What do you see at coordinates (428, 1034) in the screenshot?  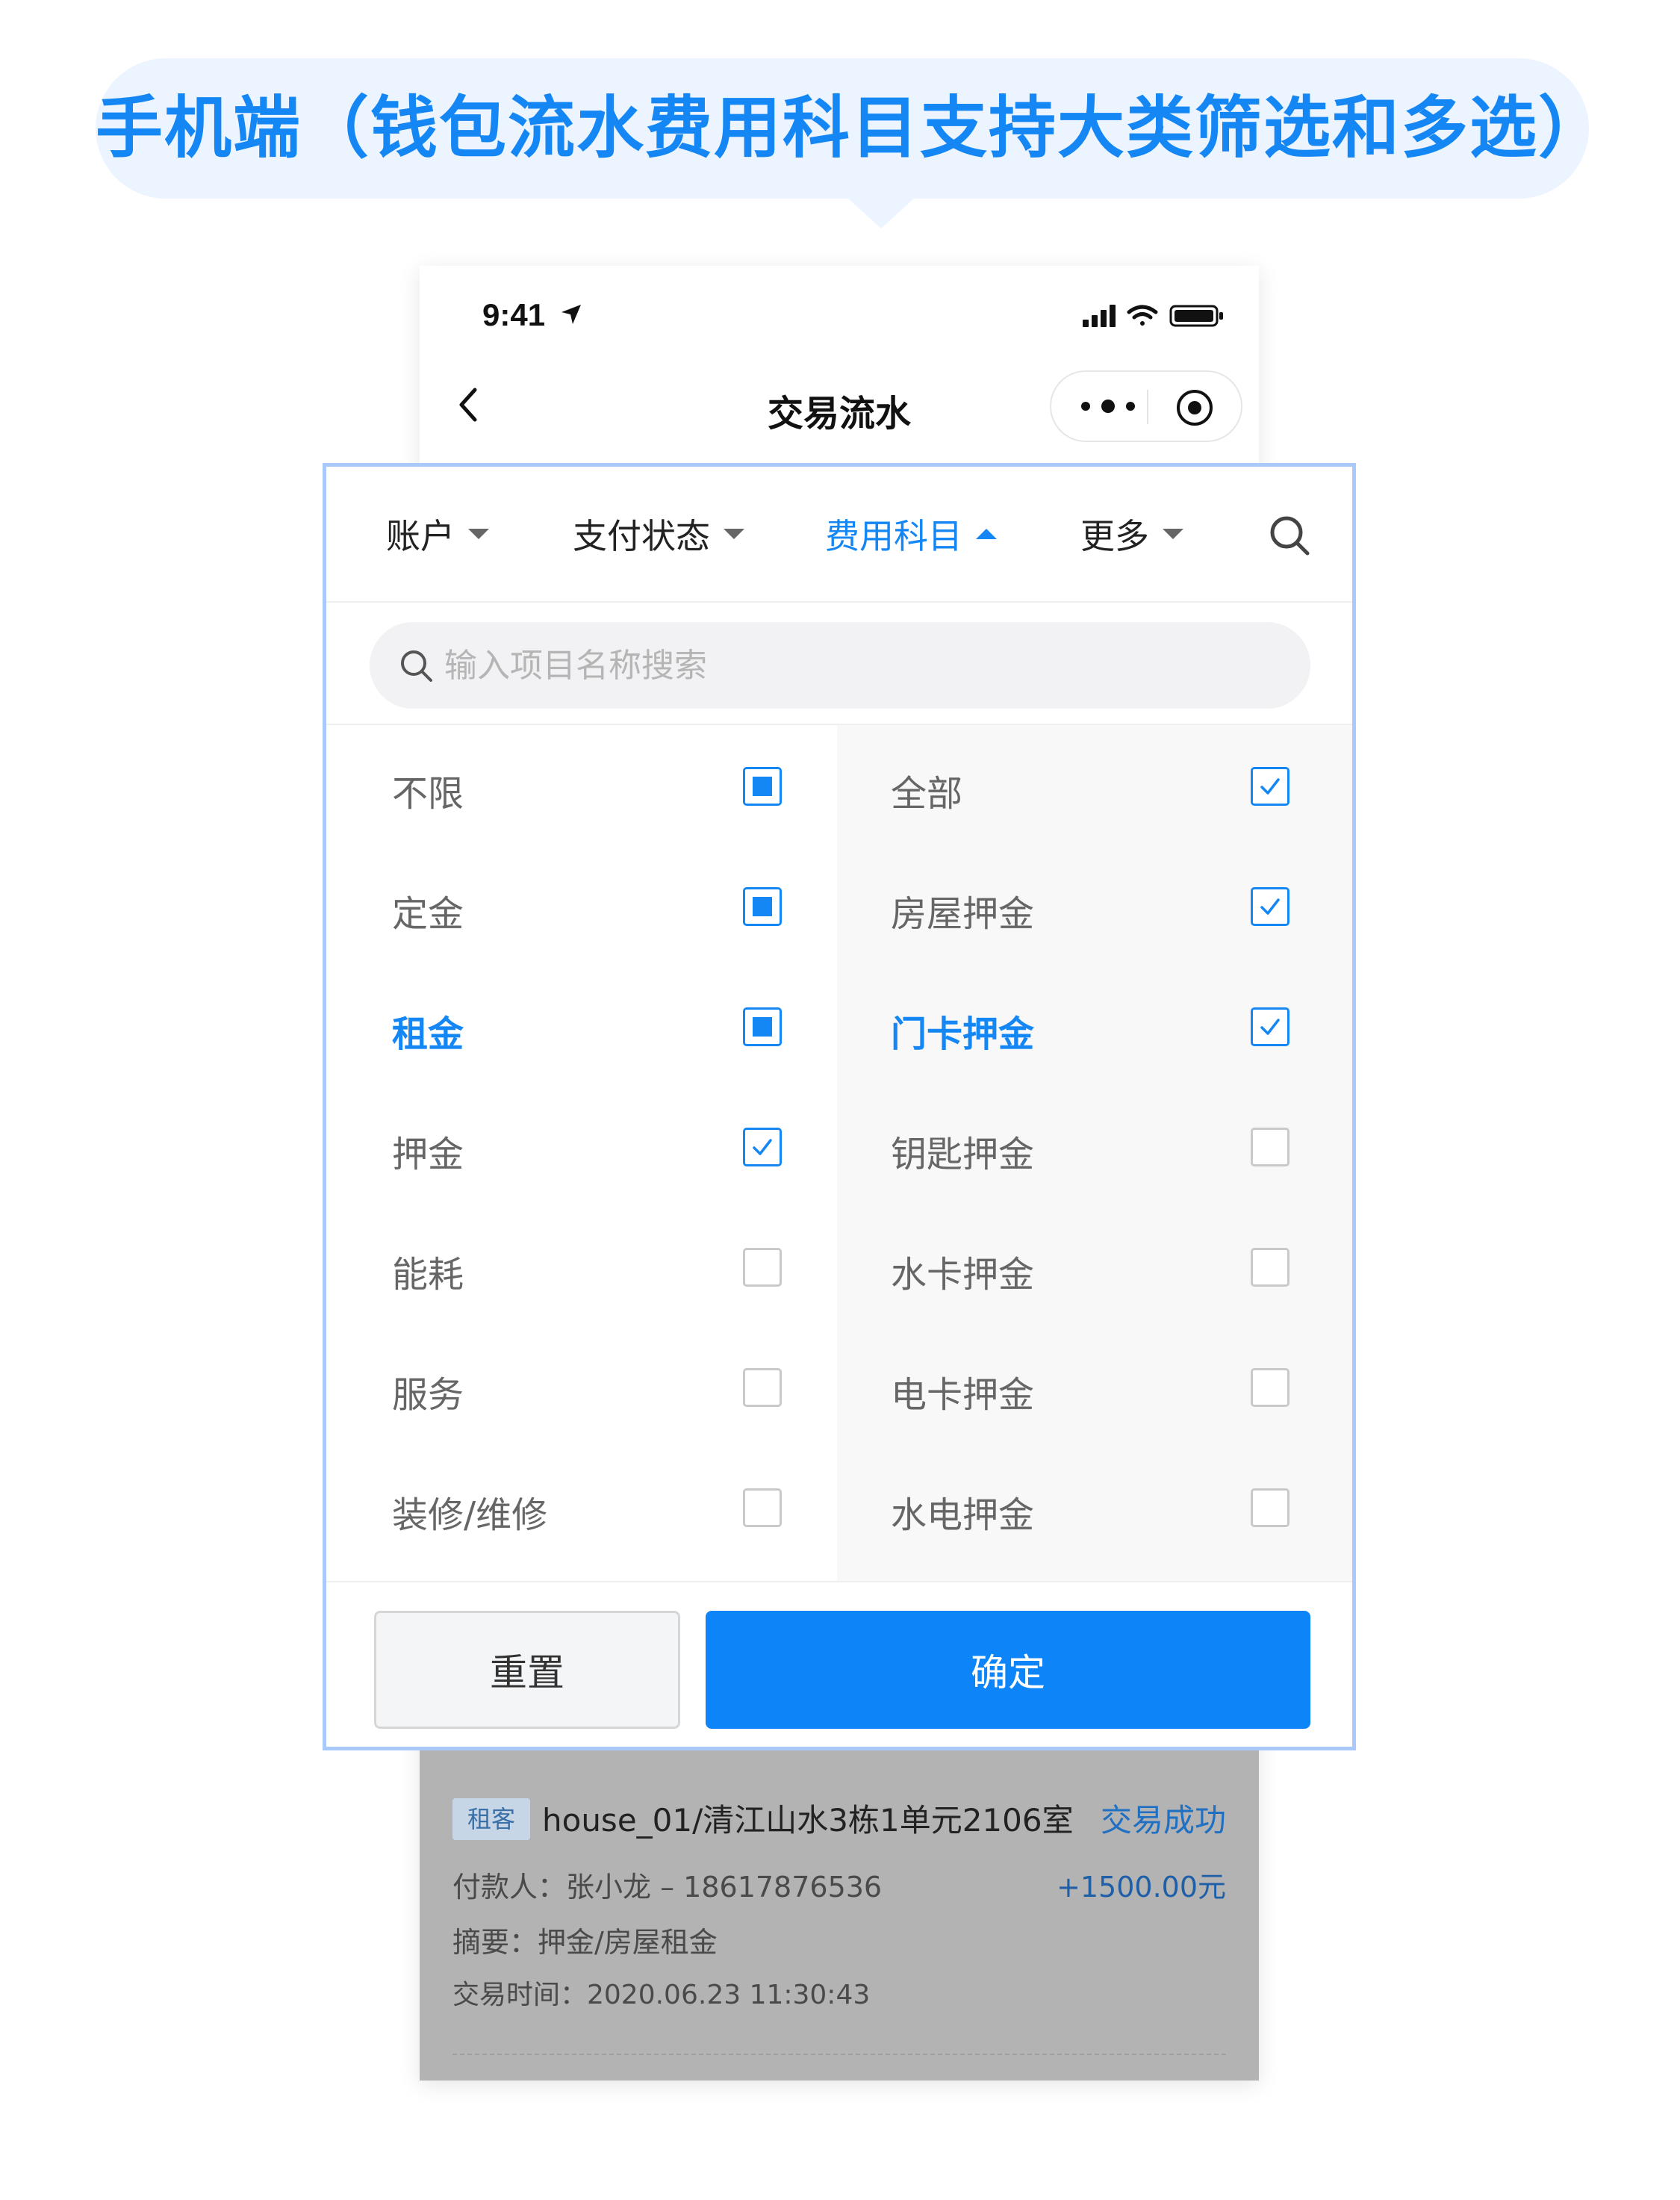 I see `option-label: 租金` at bounding box center [428, 1034].